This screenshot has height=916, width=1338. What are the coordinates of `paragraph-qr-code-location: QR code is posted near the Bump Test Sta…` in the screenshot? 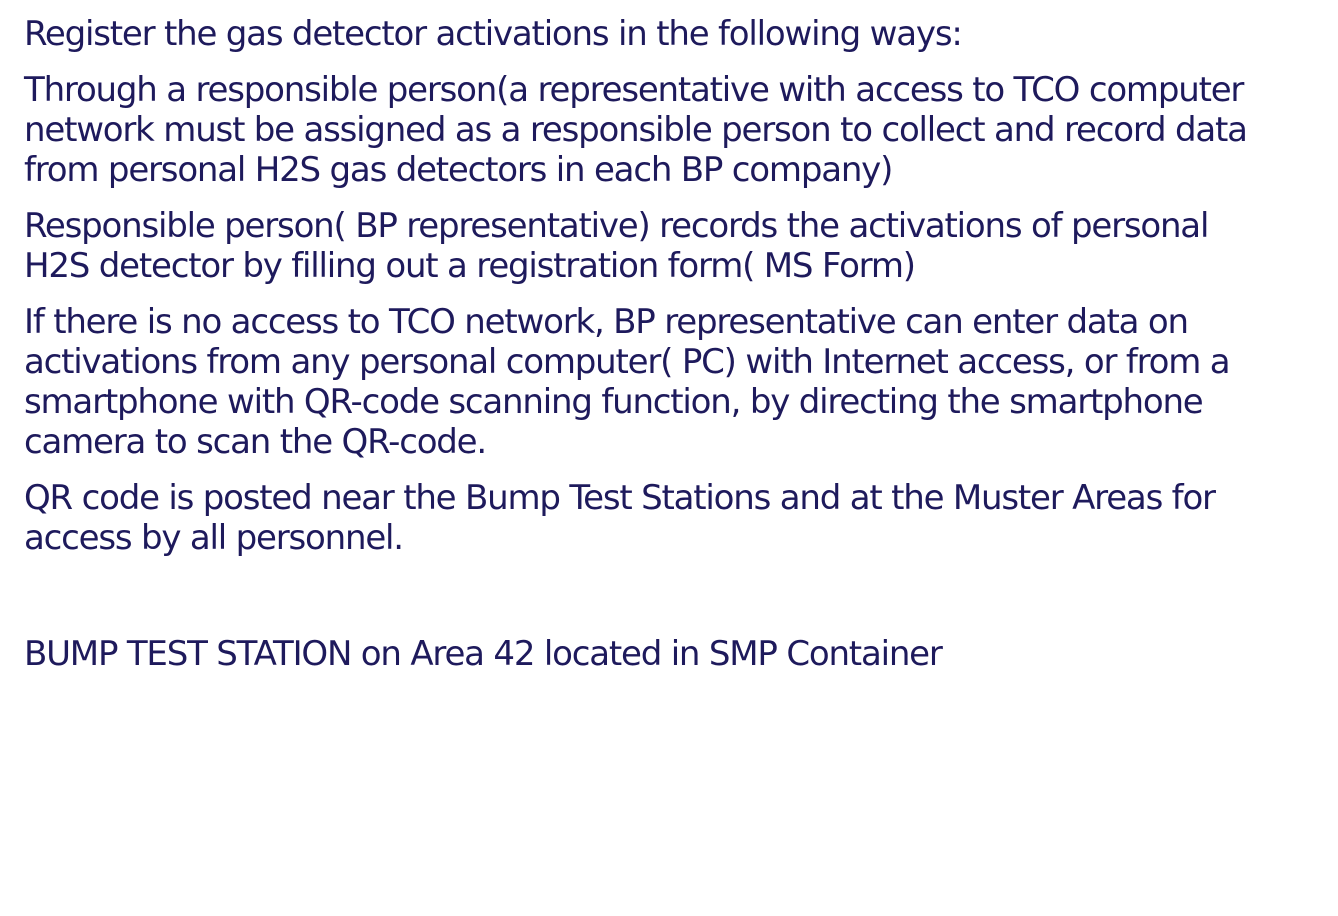 It's located at (620, 518).